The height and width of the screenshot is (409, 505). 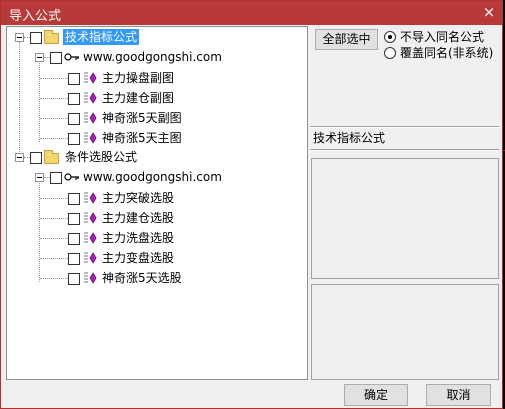 I want to click on ok-button: 确定, so click(x=376, y=395).